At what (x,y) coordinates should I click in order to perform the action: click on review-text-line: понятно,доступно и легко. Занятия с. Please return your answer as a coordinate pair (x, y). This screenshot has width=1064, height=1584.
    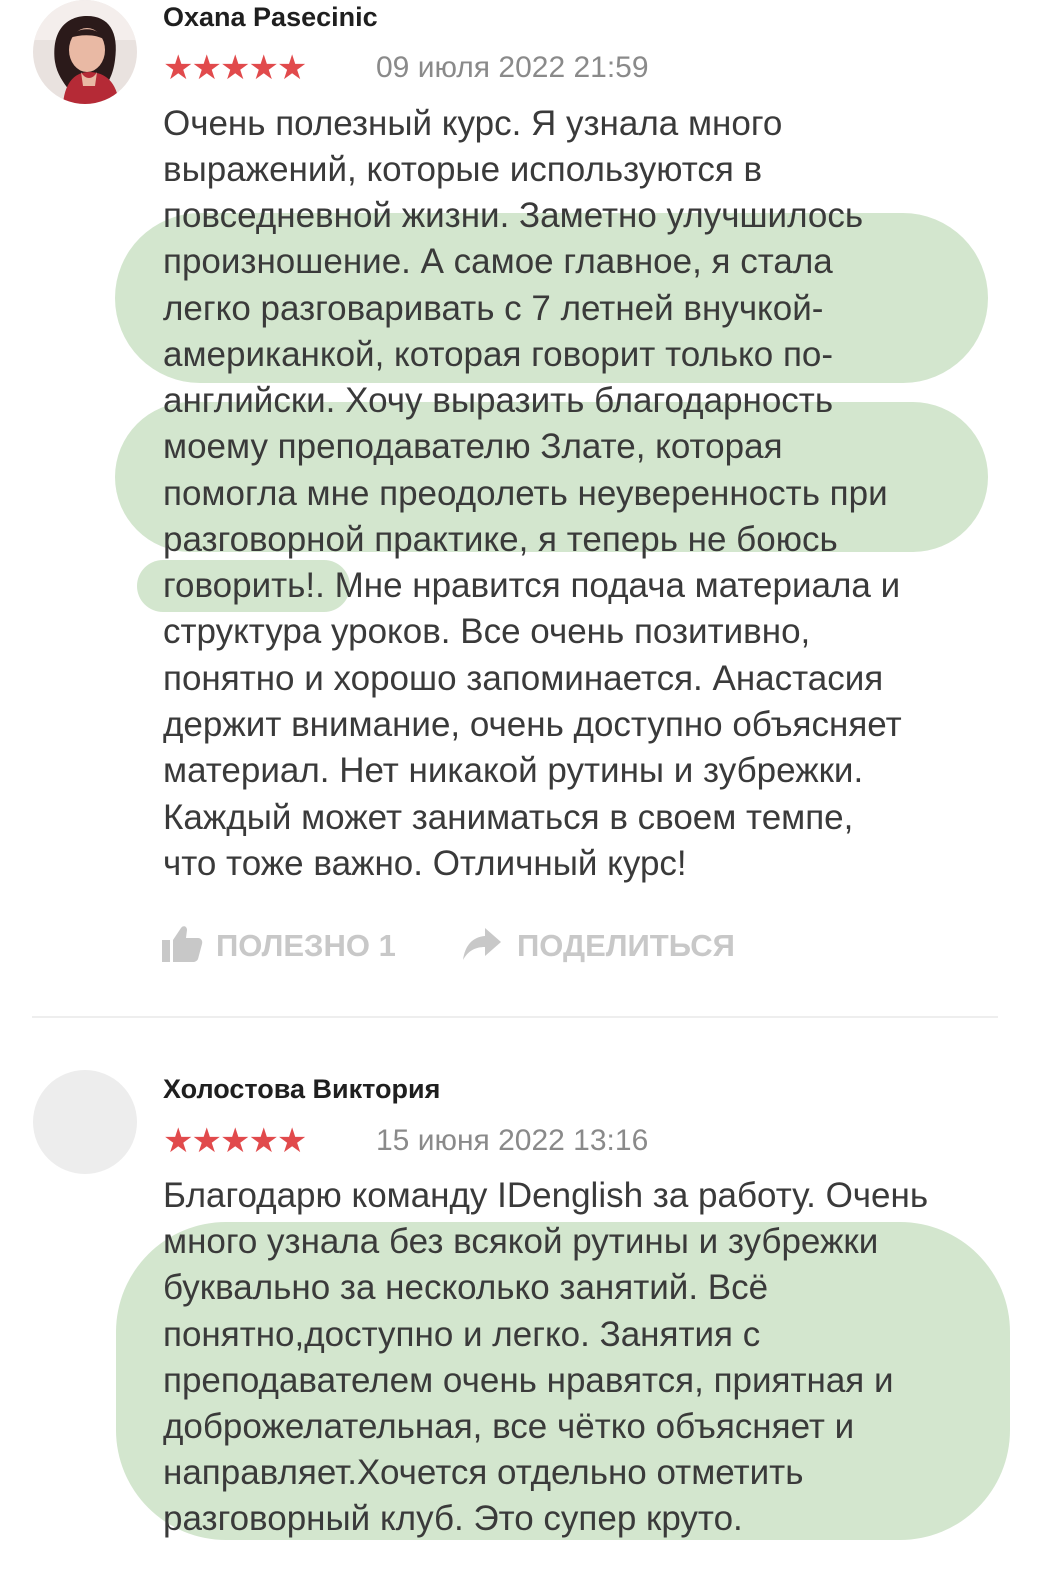
    Looking at the image, I should click on (462, 1334).